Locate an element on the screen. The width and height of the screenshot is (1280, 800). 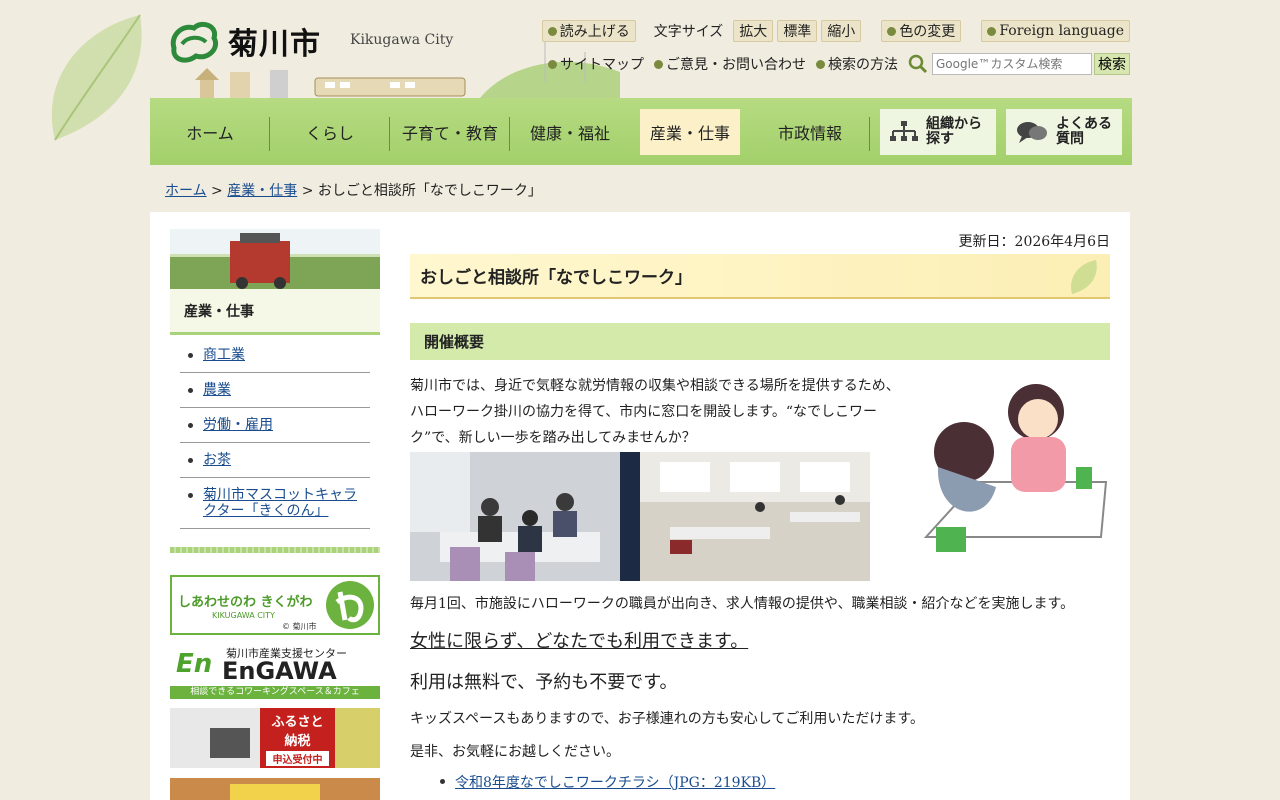
nav-home: ホーム is located at coordinates (210, 132).